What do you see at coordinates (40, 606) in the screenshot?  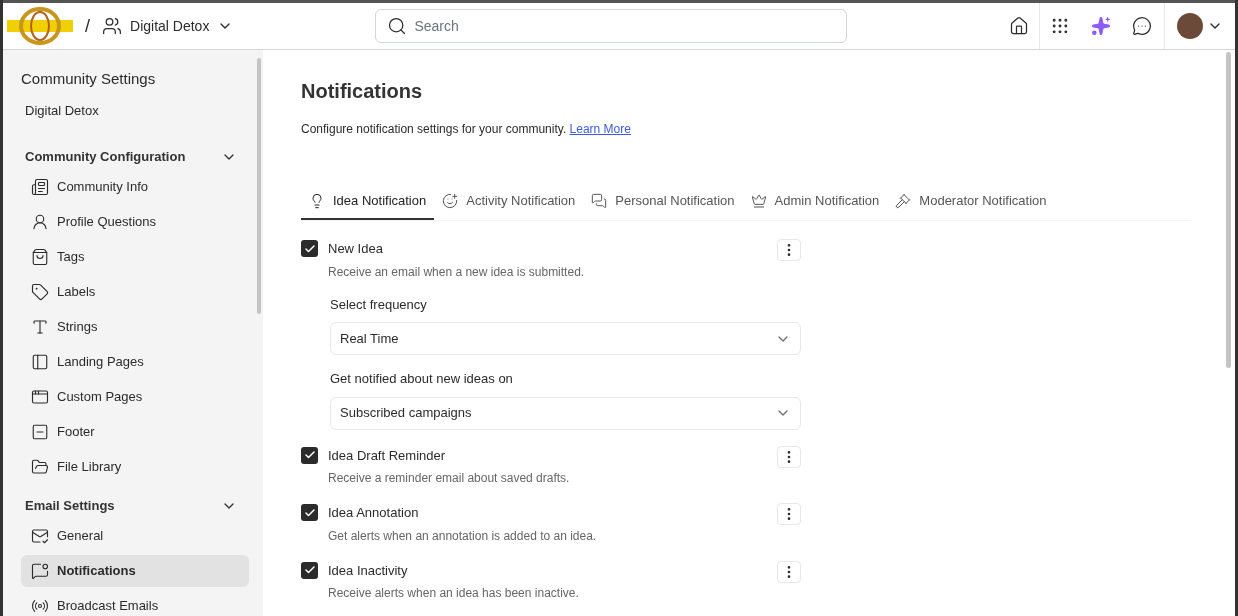 I see `broadcast-icon` at bounding box center [40, 606].